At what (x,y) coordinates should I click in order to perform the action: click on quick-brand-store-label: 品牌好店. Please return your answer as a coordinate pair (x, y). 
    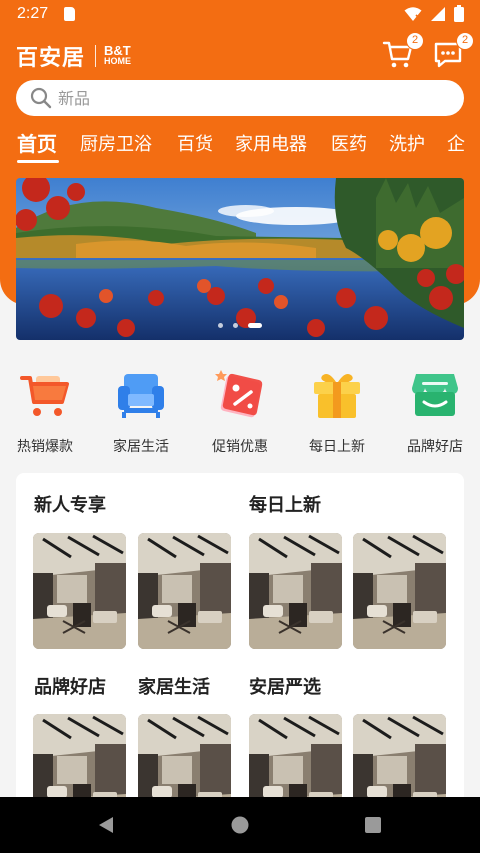
    Looking at the image, I should click on (435, 447).